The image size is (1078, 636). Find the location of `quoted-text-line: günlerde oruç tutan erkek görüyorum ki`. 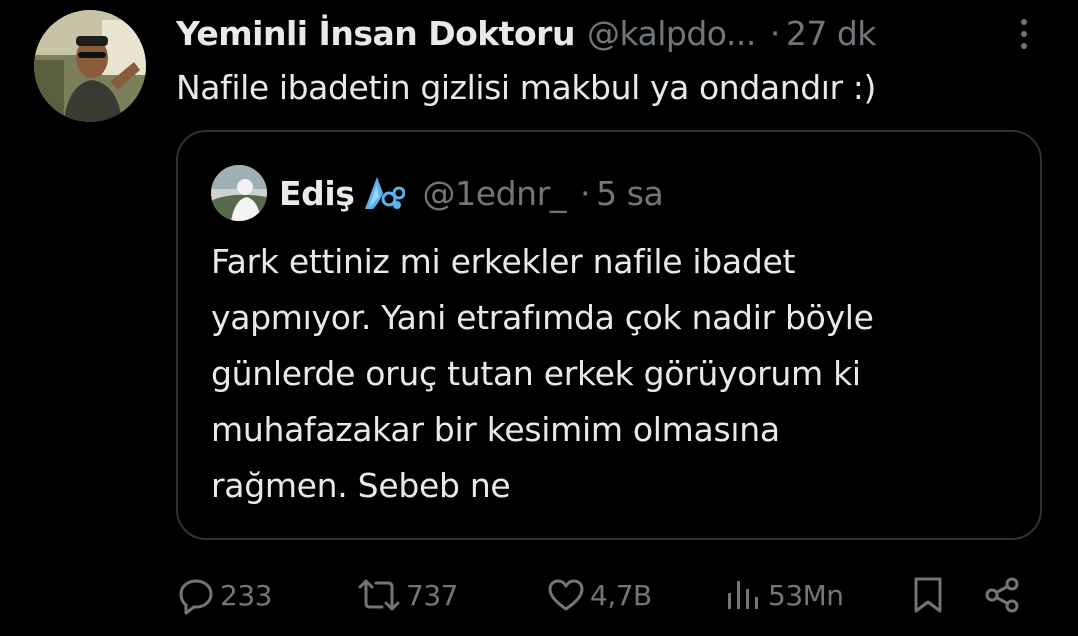

quoted-text-line: günlerde oruç tutan erkek görüyorum ki is located at coordinates (536, 373).